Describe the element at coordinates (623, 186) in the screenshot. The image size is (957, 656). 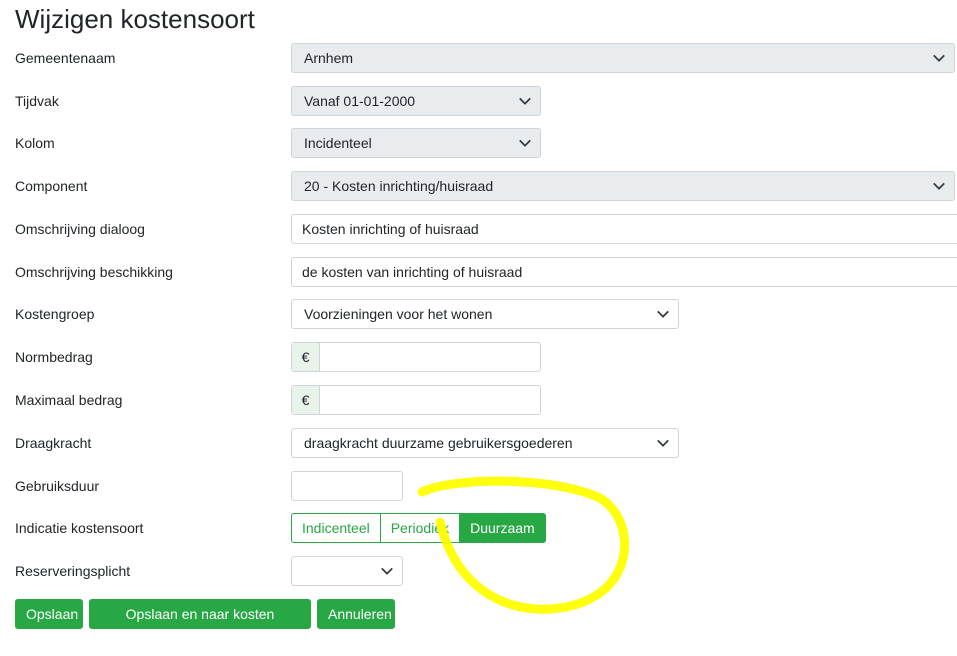
I see `component-select: 20 - Kosten inrichting/huisraad` at that location.